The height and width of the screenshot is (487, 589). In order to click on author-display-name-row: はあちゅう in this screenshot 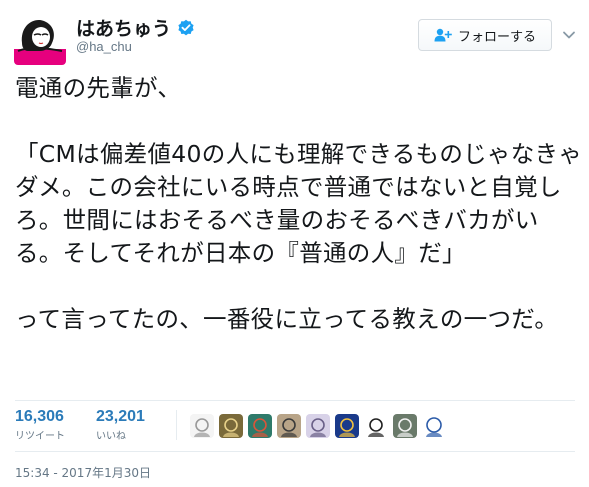, I will do `click(135, 27)`.